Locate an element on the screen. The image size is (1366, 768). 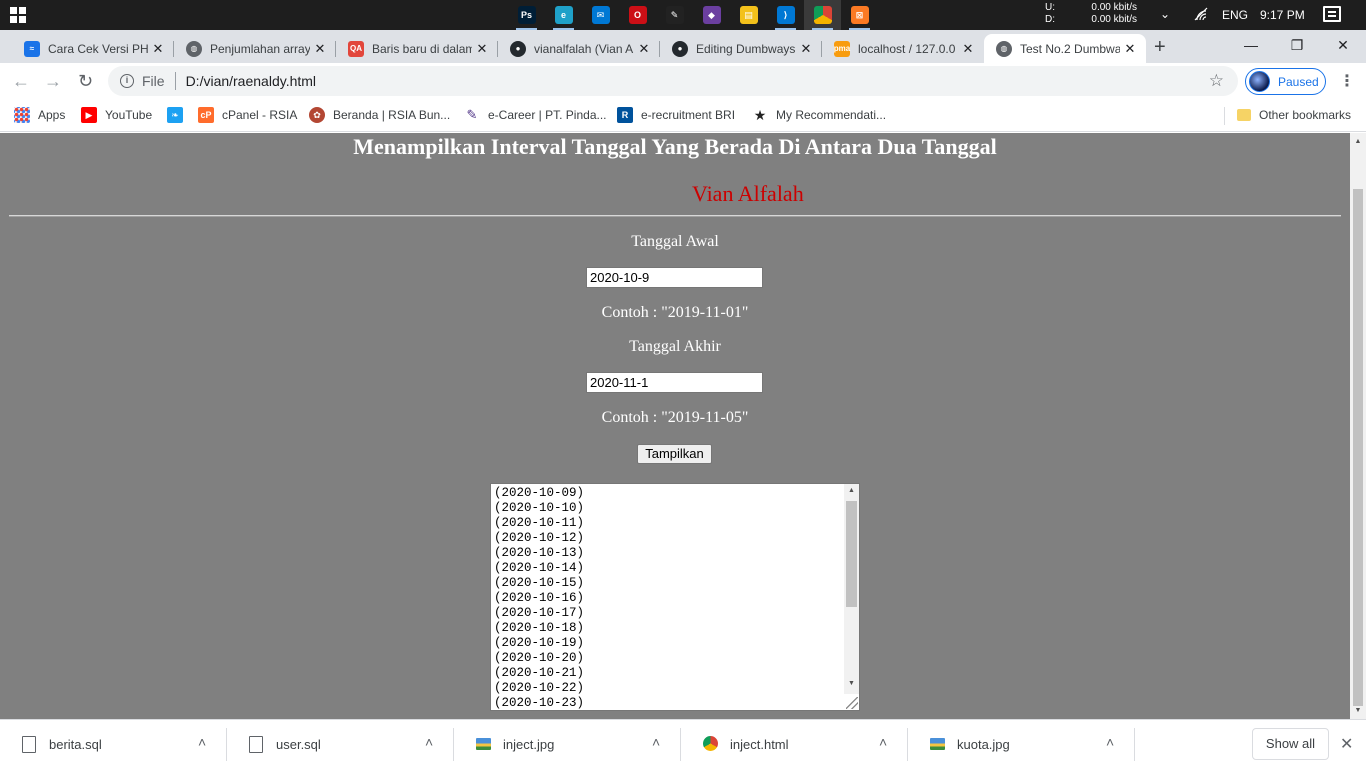
tab-favicon-icon: ● is located at coordinates (518, 48).